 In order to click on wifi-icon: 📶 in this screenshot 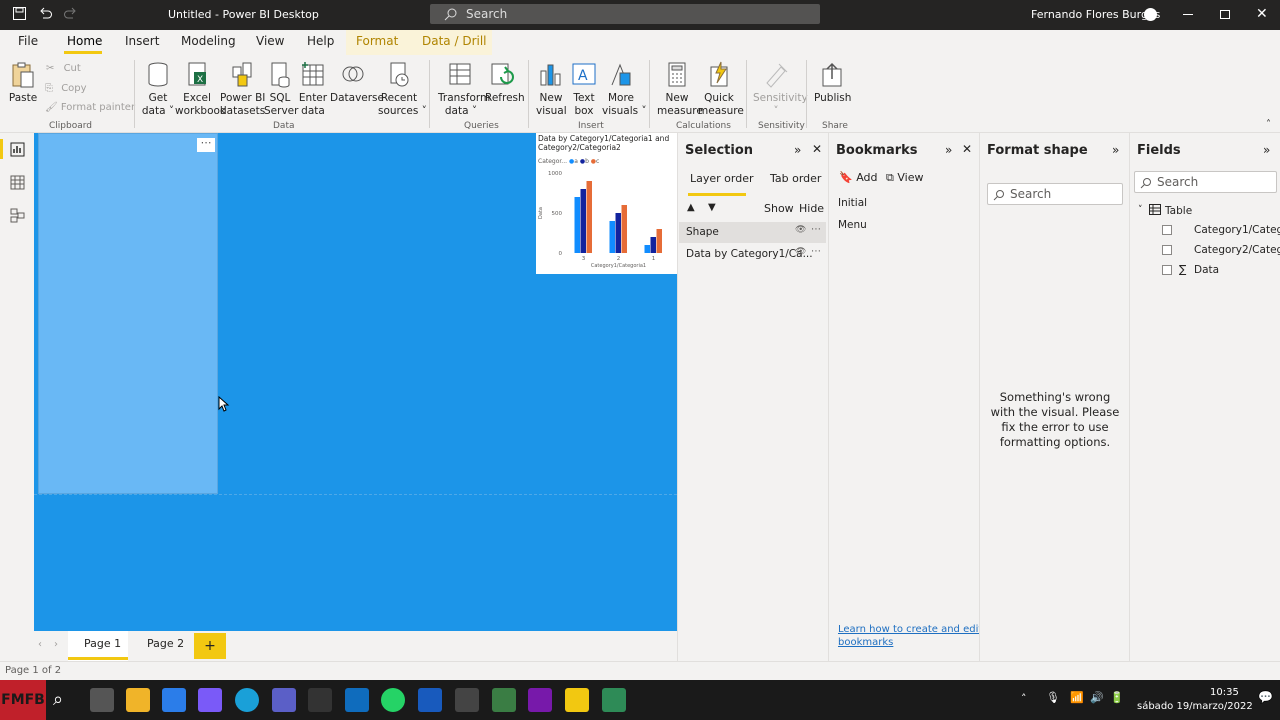, I will do `click(1077, 697)`.